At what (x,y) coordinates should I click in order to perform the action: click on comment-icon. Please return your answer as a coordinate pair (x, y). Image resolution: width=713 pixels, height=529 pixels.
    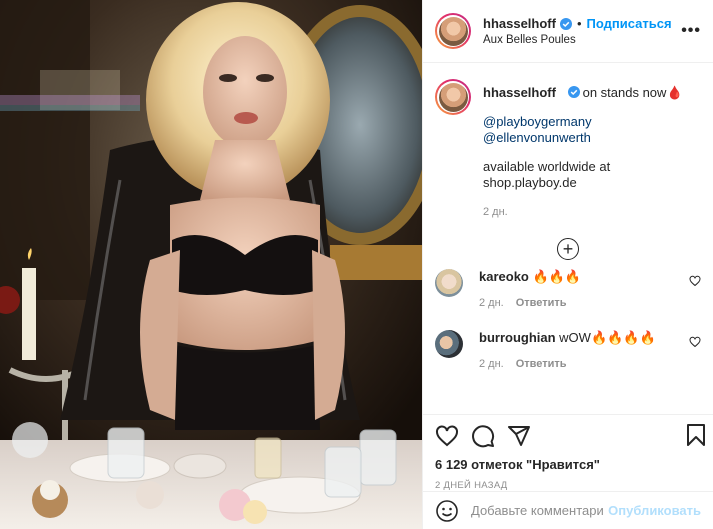
    Looking at the image, I should click on (483, 436).